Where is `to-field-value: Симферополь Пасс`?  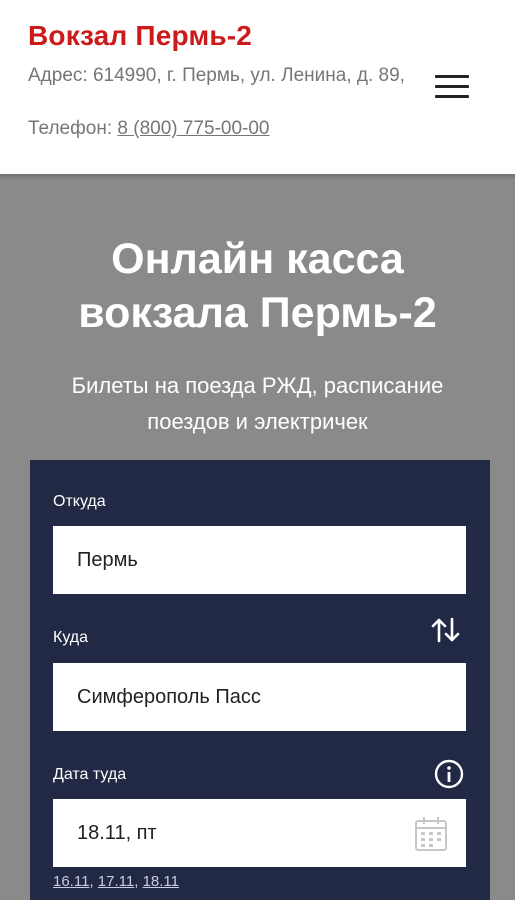
to-field-value: Симферополь Пасс is located at coordinates (169, 697).